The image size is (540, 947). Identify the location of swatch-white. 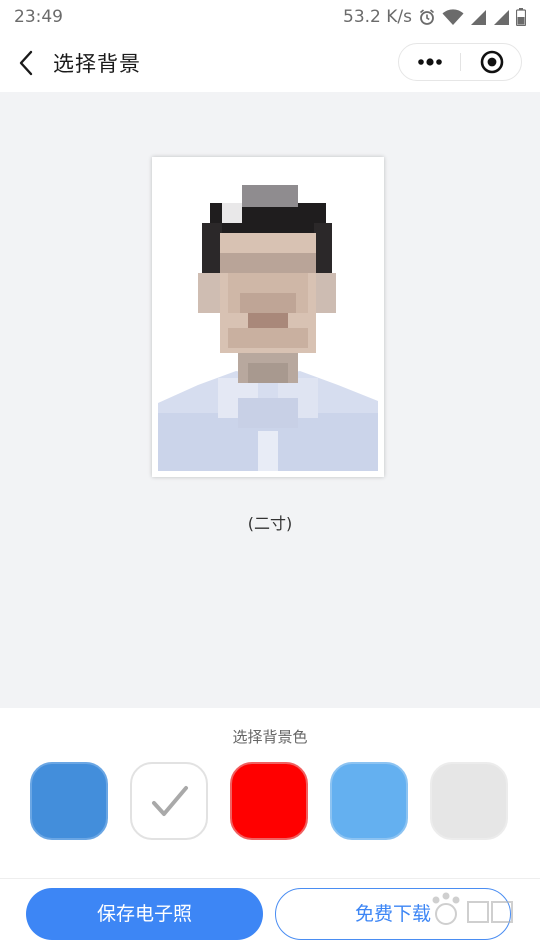
(169, 801).